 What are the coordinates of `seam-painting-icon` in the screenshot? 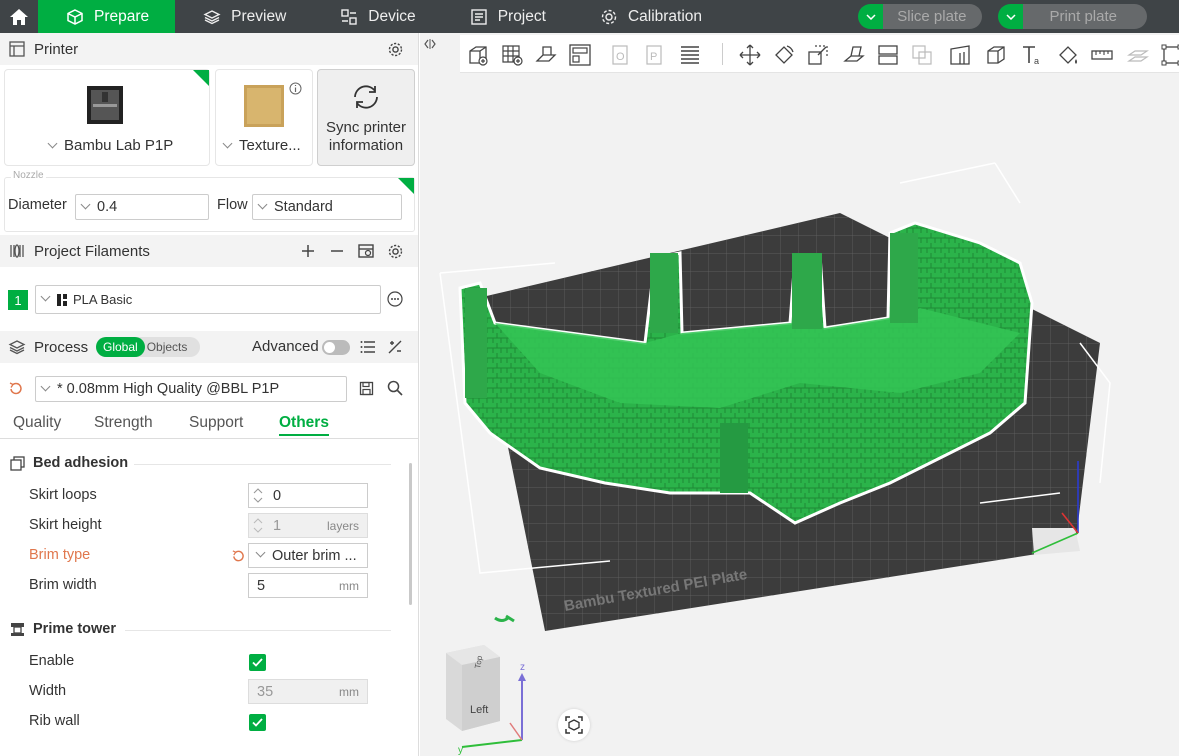 It's located at (996, 55).